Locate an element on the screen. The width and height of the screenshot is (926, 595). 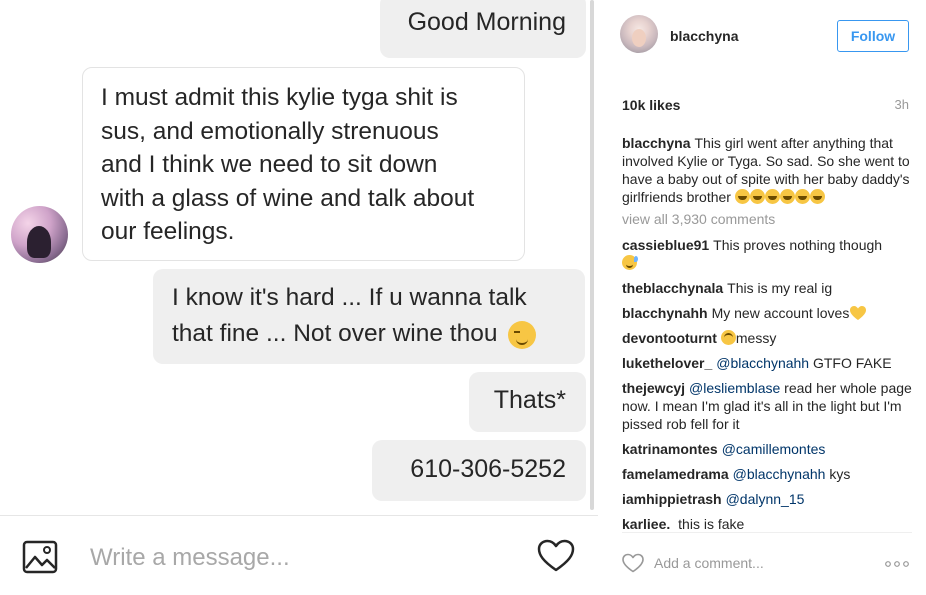
message-text: Thats* is located at coordinates (529, 400).